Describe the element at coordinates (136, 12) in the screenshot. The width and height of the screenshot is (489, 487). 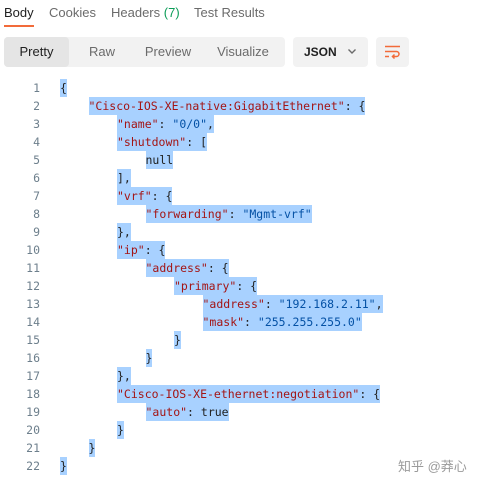
I see `tab-headers-label: Headers` at that location.